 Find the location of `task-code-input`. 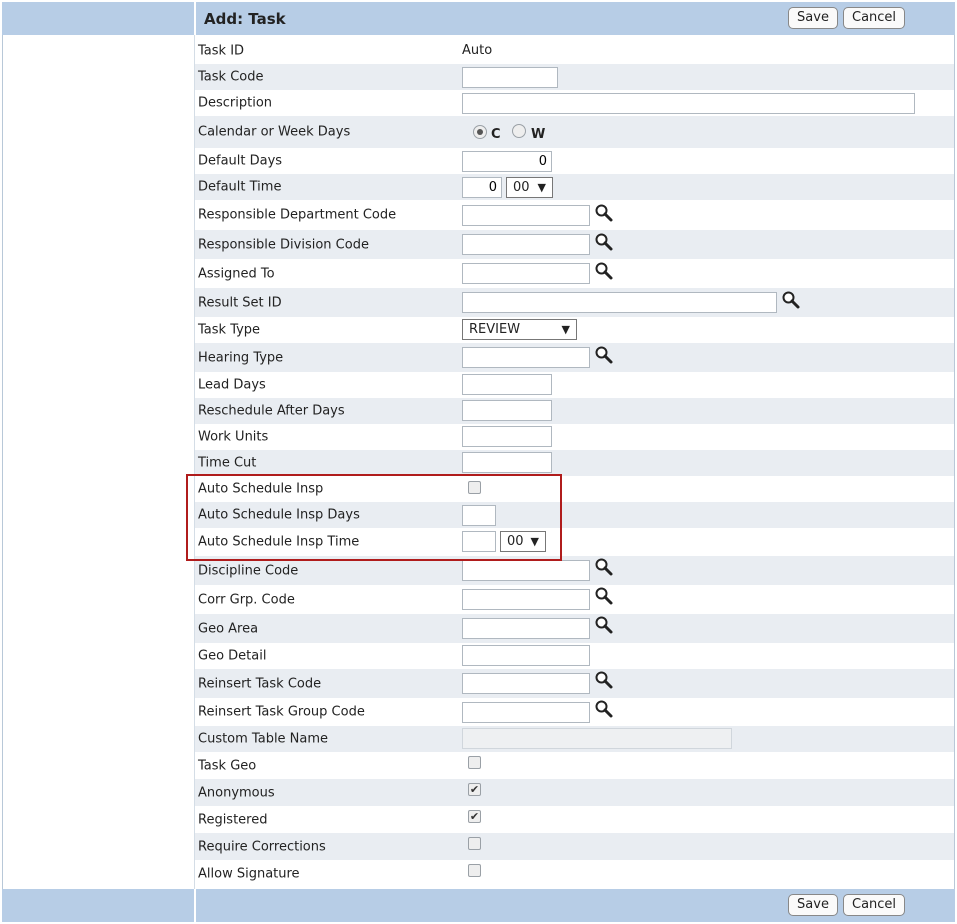

task-code-input is located at coordinates (510, 77).